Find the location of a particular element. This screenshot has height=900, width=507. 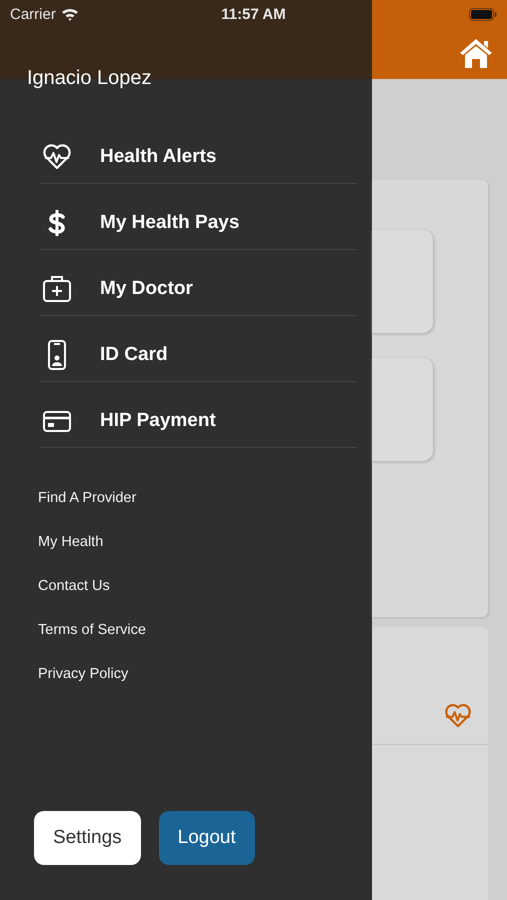

heart-pulse-icon is located at coordinates (458, 715).